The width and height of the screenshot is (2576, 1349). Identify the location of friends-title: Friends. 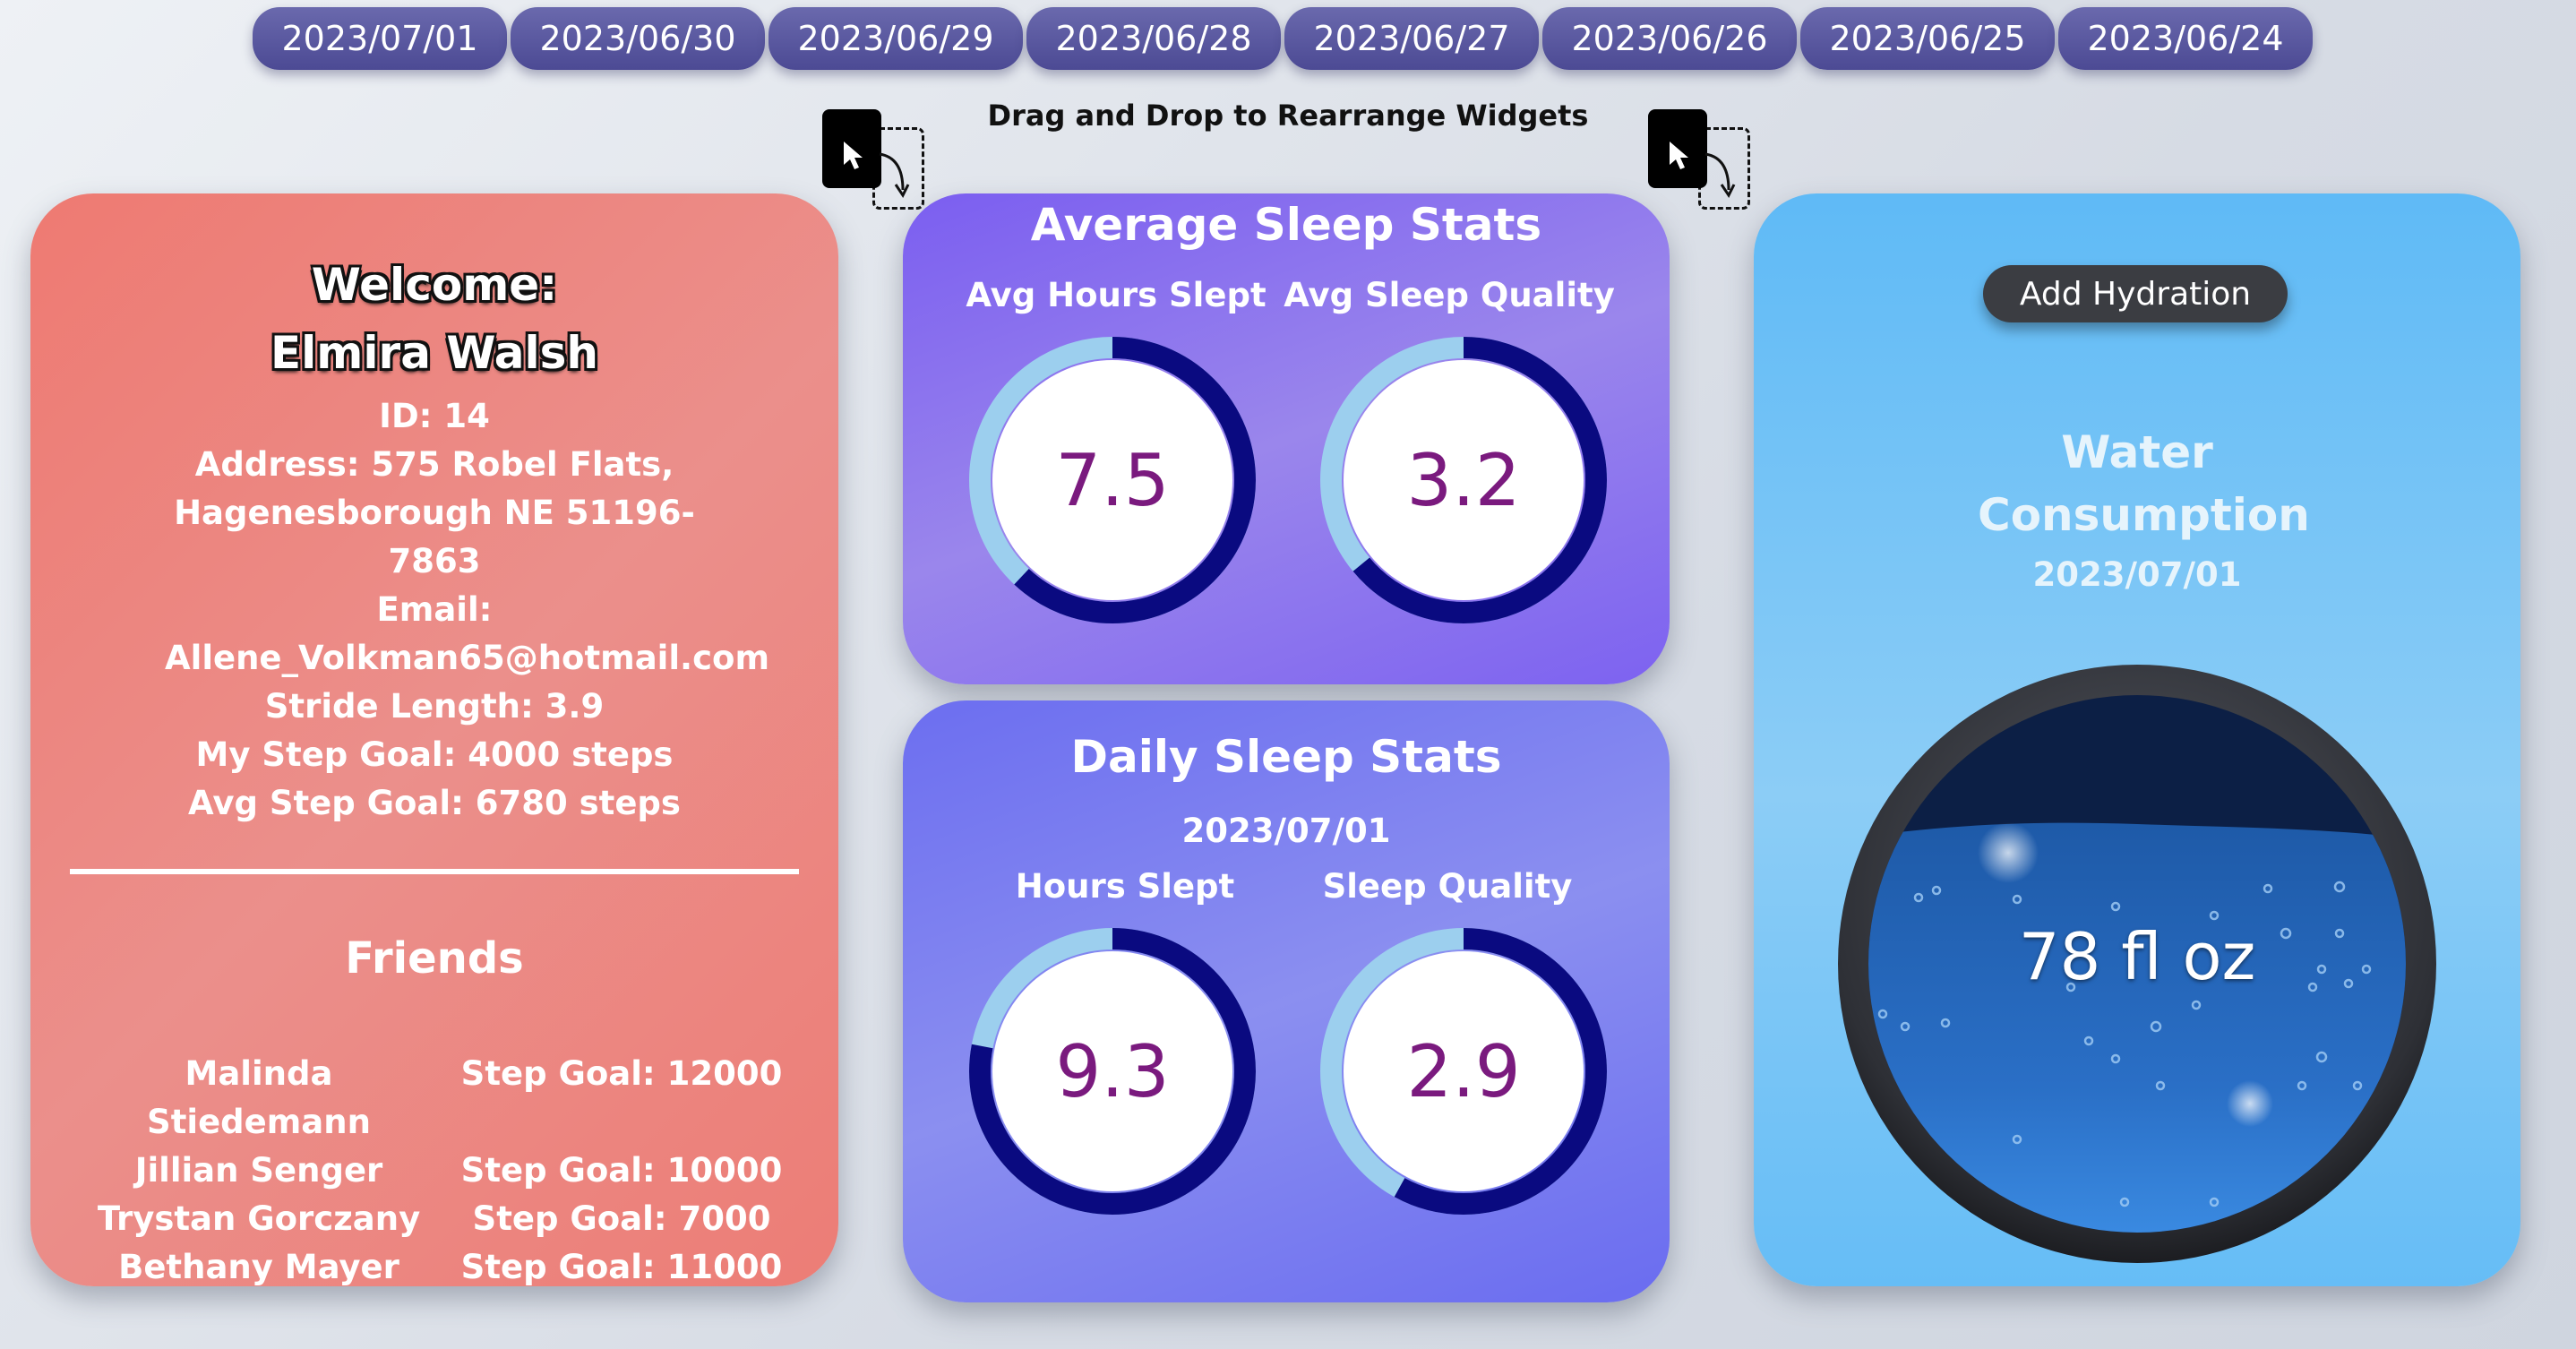
(434, 959).